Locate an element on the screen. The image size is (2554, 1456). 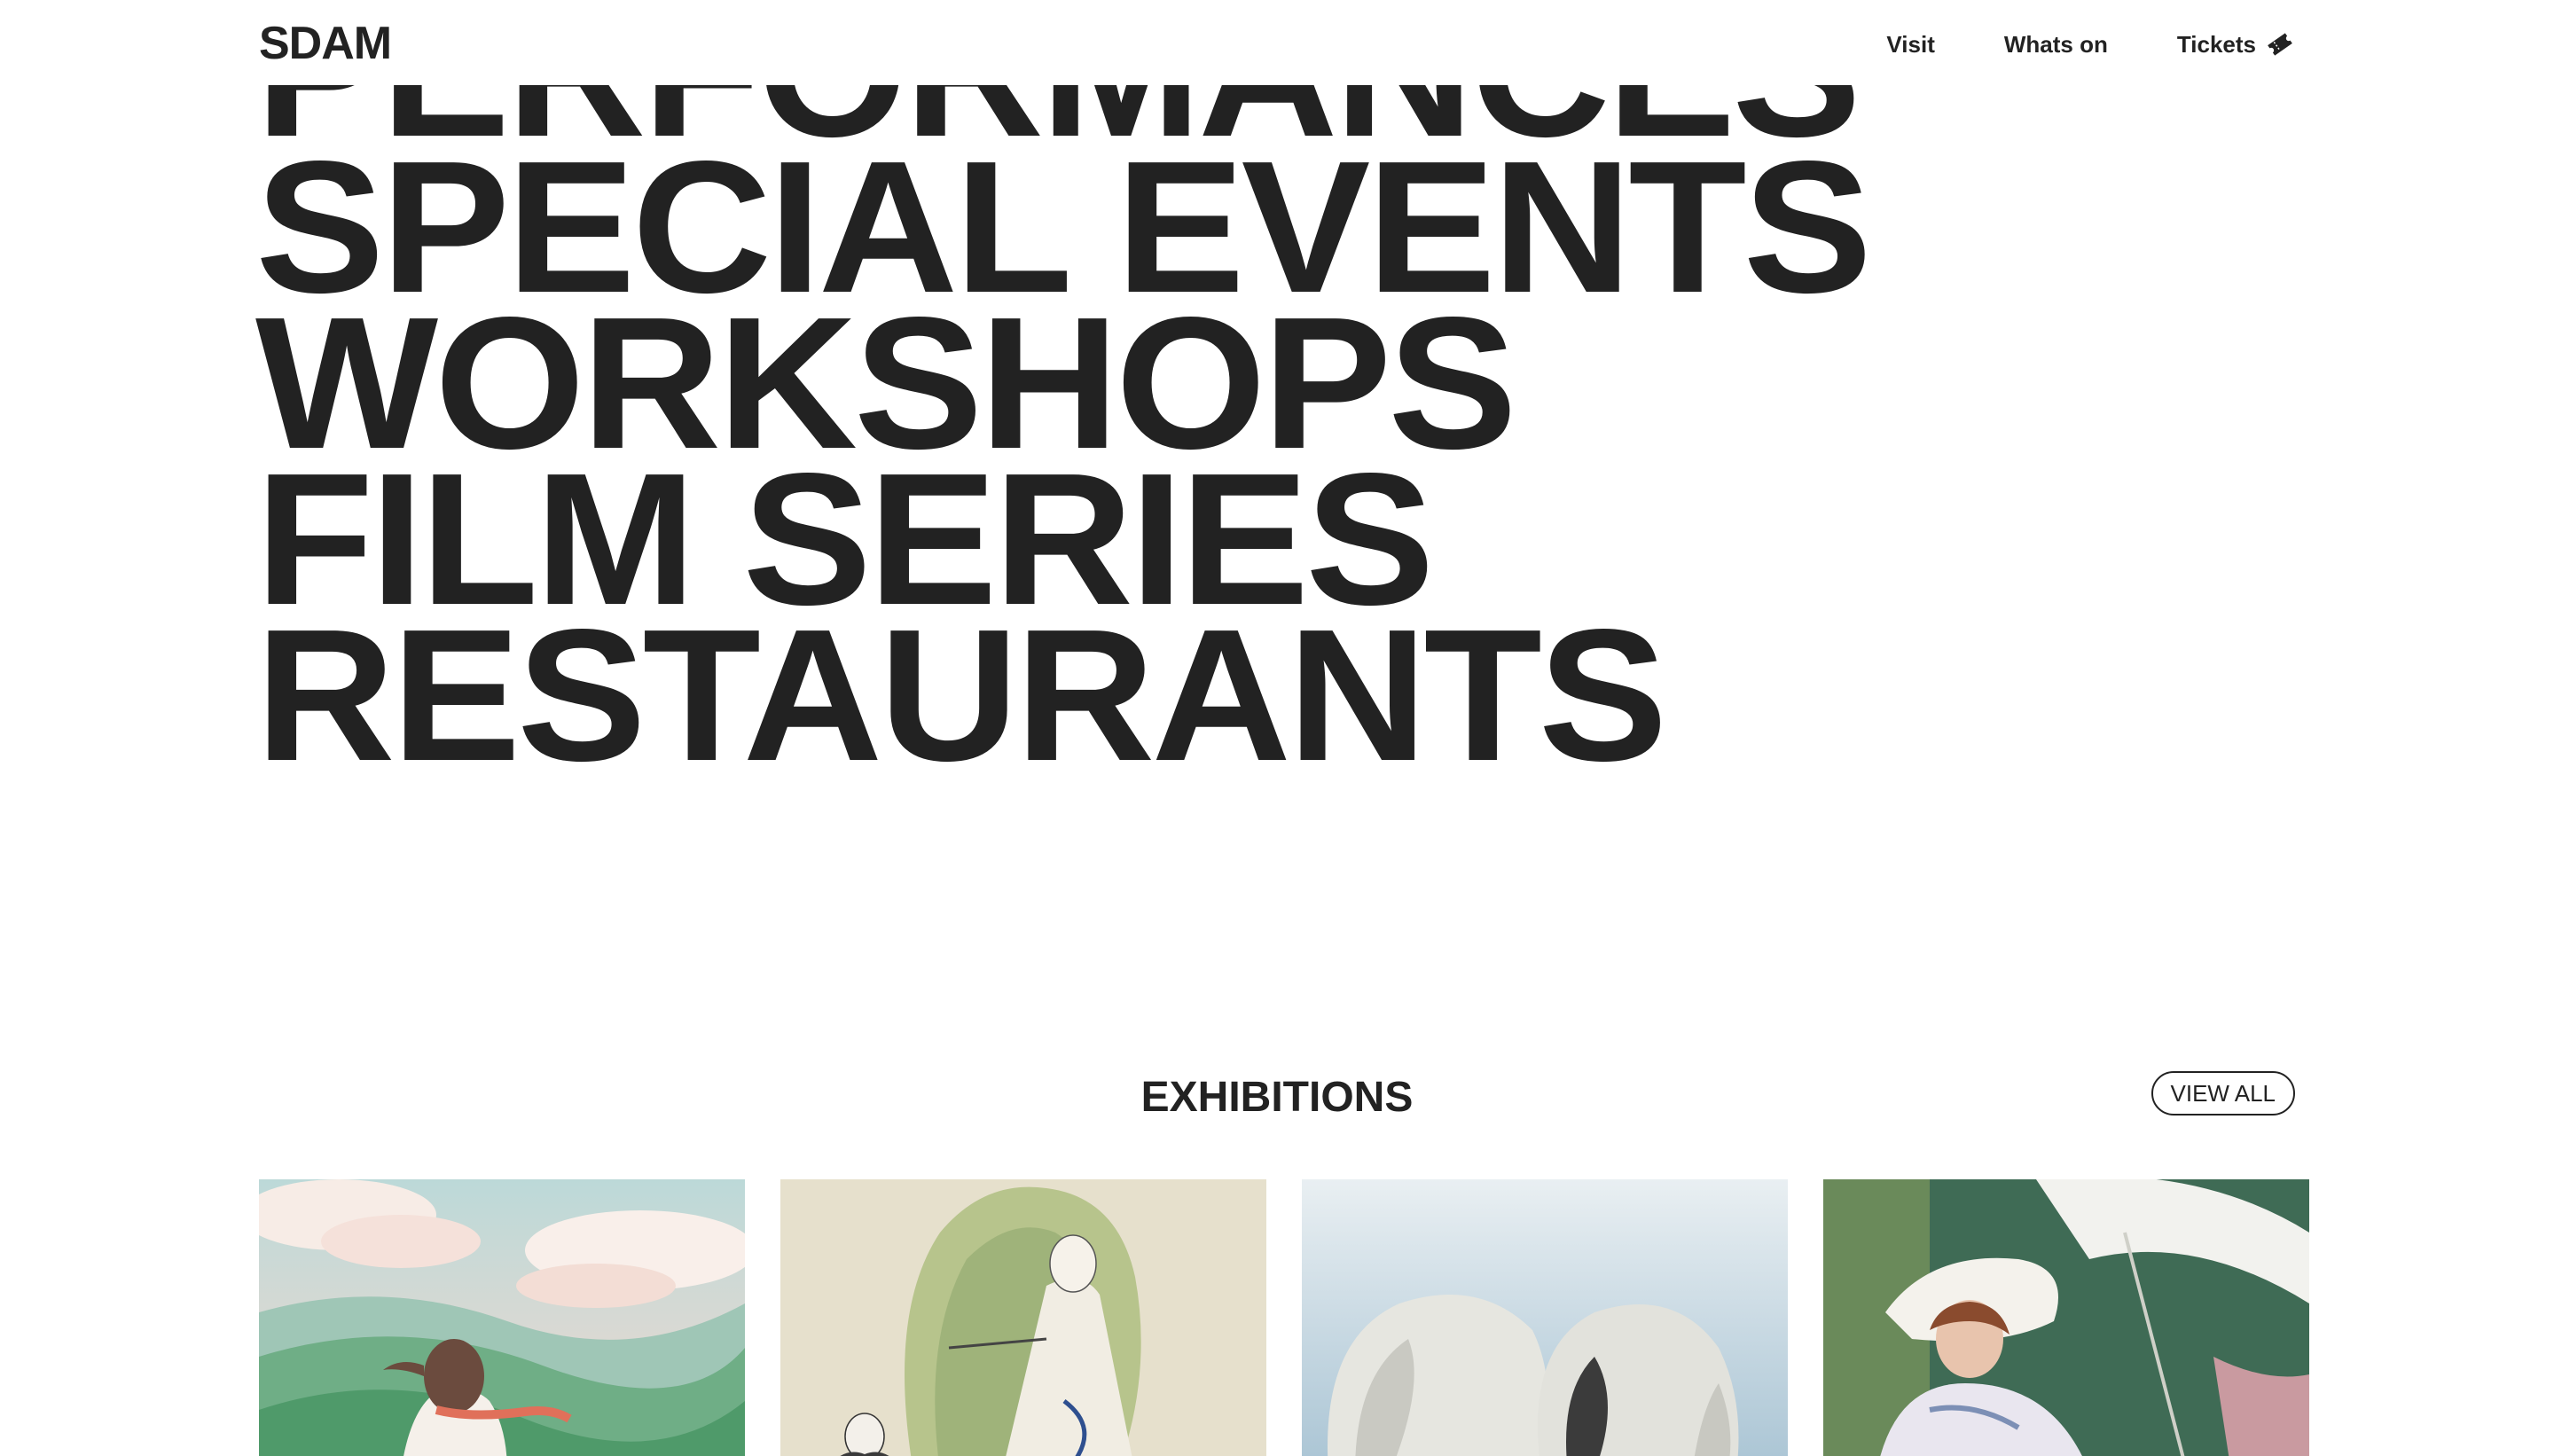
hero-word-restaurants: RESTAURANTS is located at coordinates (1061, 695).